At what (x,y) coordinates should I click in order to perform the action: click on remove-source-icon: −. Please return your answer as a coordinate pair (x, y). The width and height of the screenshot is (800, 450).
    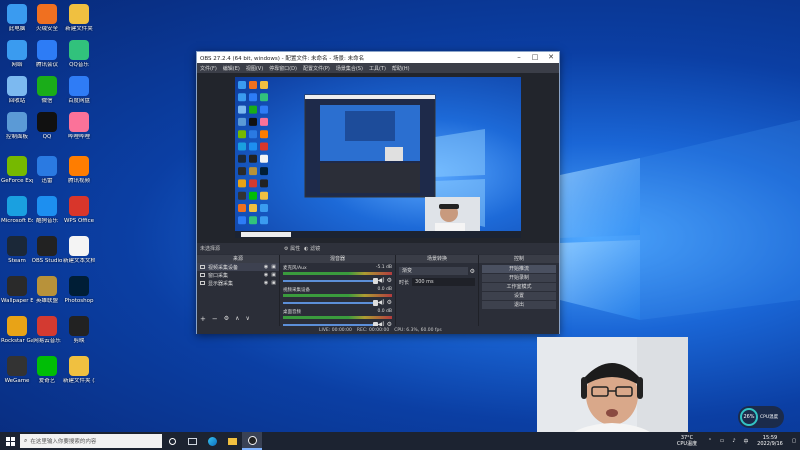
    Looking at the image, I should click on (215, 319).